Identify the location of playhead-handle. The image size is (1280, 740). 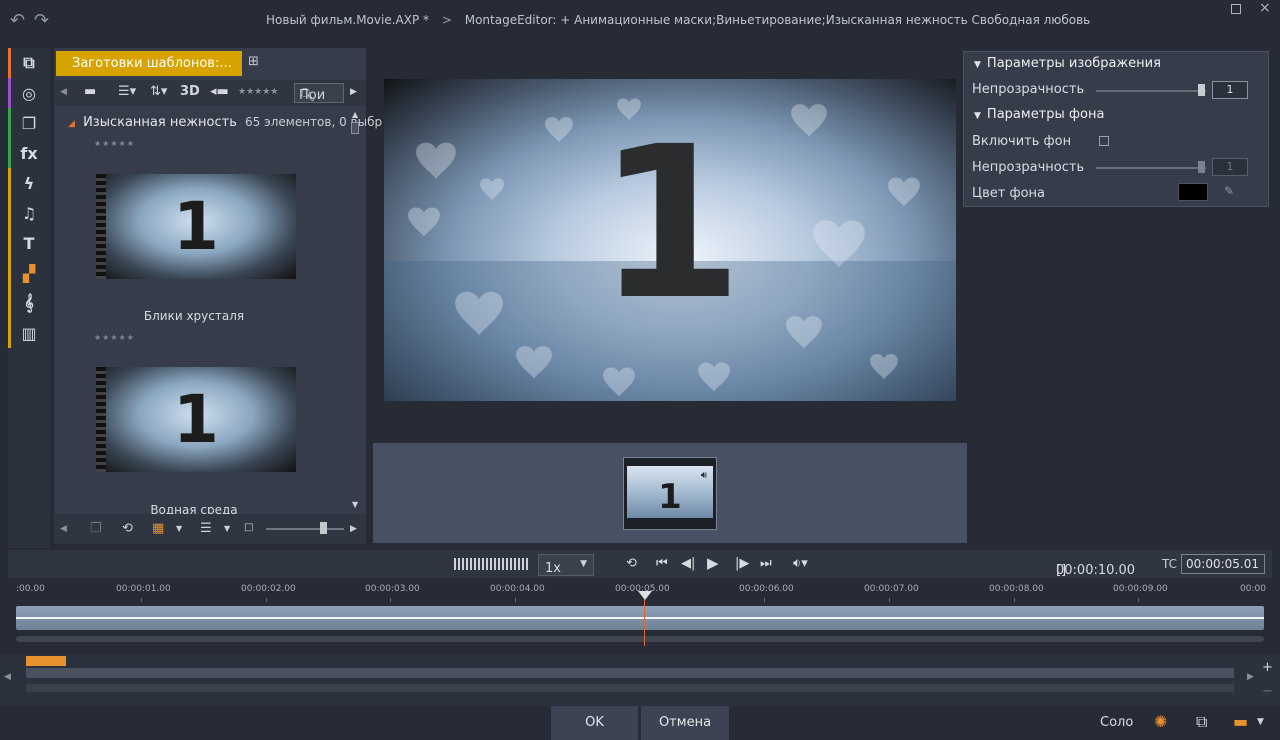
(645, 595).